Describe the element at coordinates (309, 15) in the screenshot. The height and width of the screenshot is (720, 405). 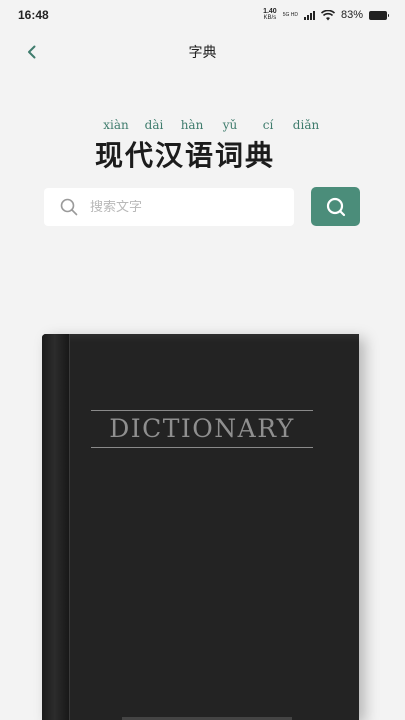
I see `signal-strength-icon` at that location.